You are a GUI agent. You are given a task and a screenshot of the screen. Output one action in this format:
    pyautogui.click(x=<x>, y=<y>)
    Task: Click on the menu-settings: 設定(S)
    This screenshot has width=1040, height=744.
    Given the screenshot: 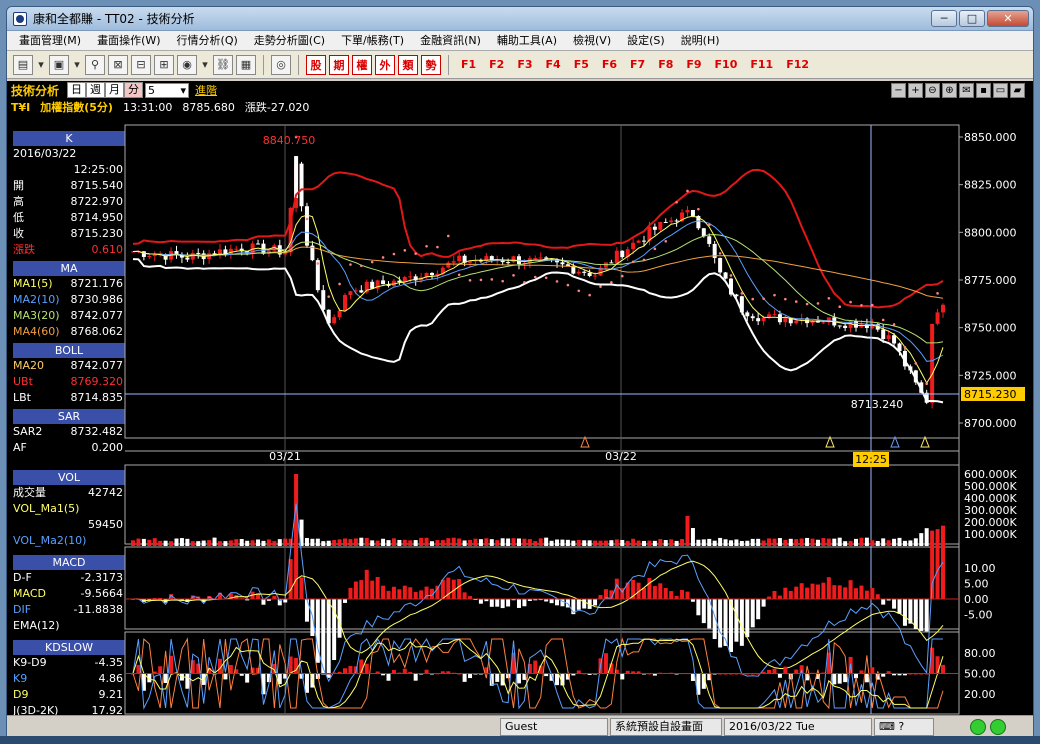 What is the action you would take?
    pyautogui.click(x=646, y=41)
    